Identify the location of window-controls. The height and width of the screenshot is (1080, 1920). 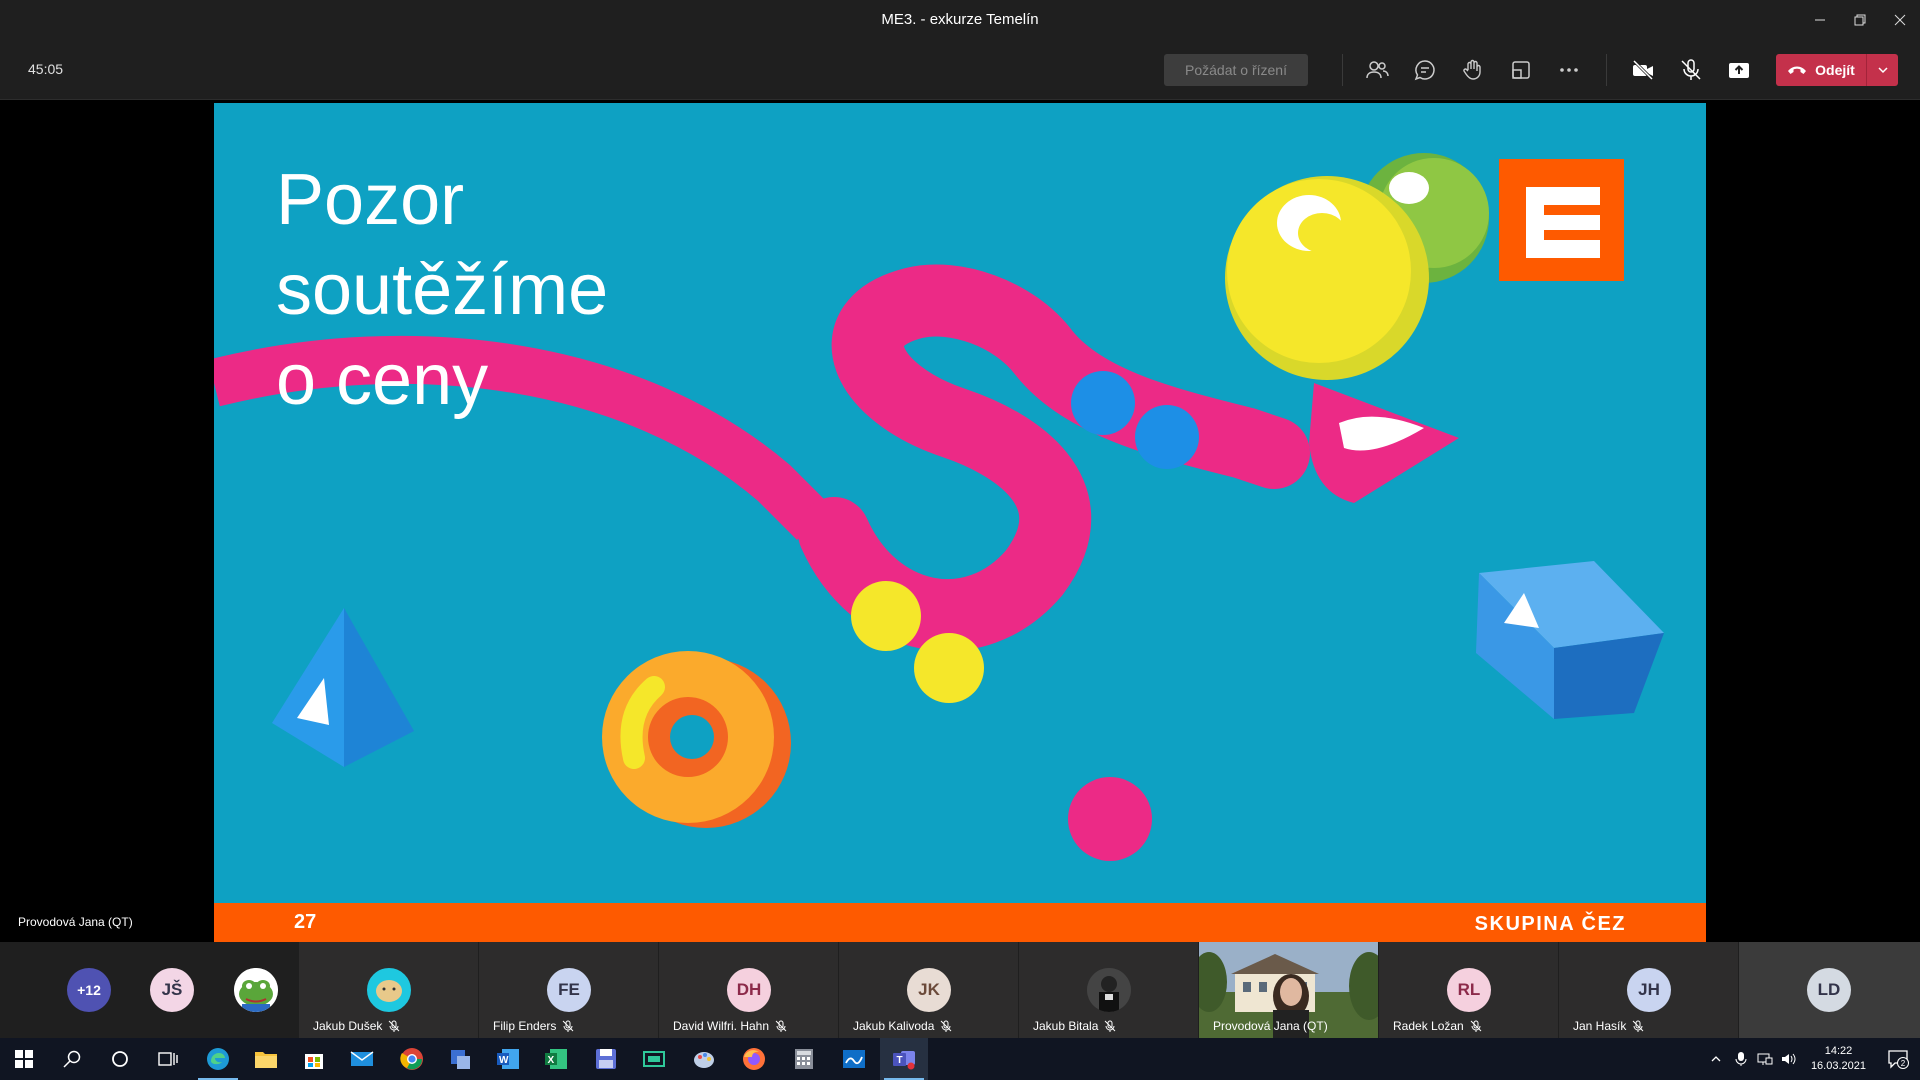
(1860, 20).